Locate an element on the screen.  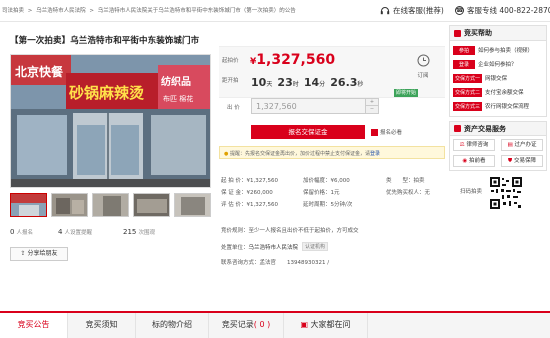
storefront-image: 北京快餐 砂锅麻辣烫 纺织品 布匹 棉花 is located at coordinates (110, 121).